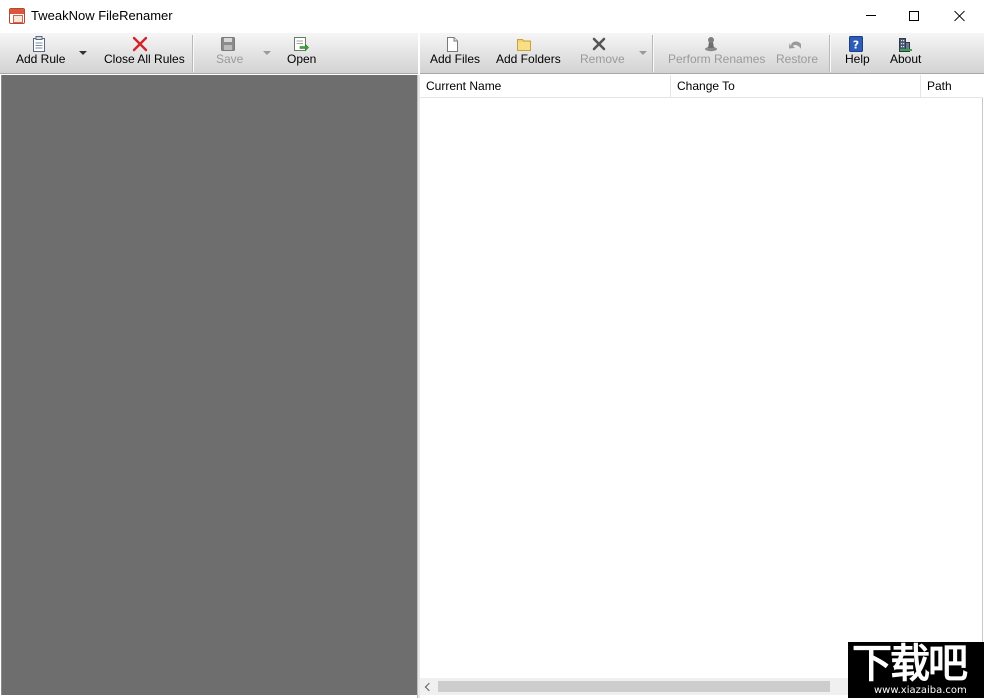  Describe the element at coordinates (41, 59) in the screenshot. I see `add-rule-label: Add Rule` at that location.